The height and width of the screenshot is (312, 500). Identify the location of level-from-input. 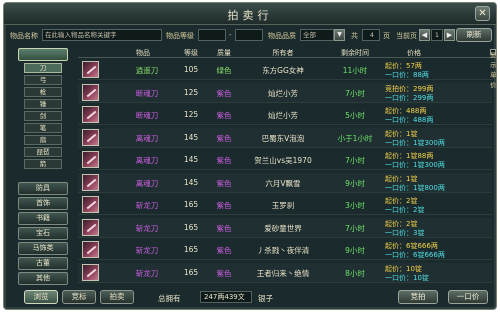
(212, 35).